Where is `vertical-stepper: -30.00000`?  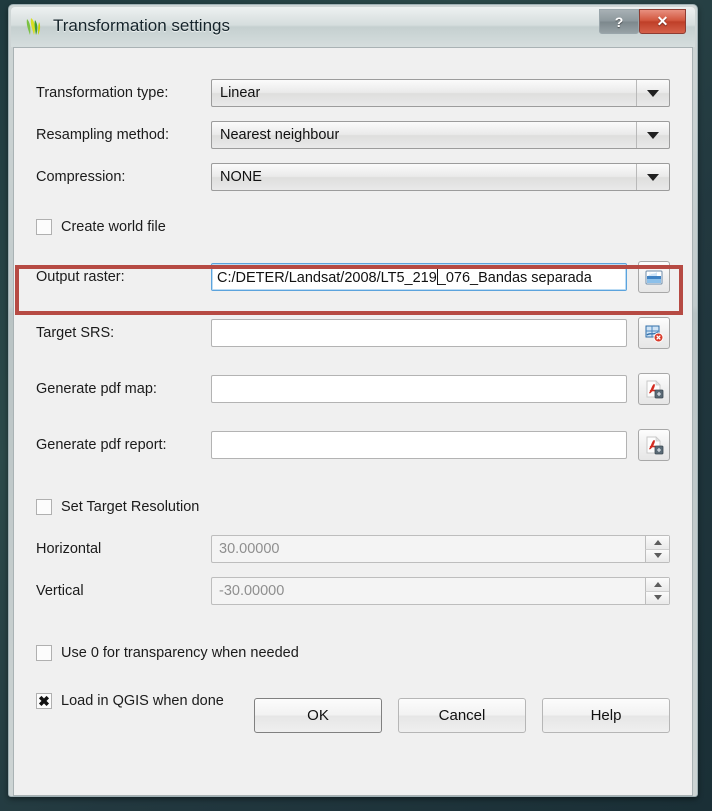 vertical-stepper: -30.00000 is located at coordinates (440, 591).